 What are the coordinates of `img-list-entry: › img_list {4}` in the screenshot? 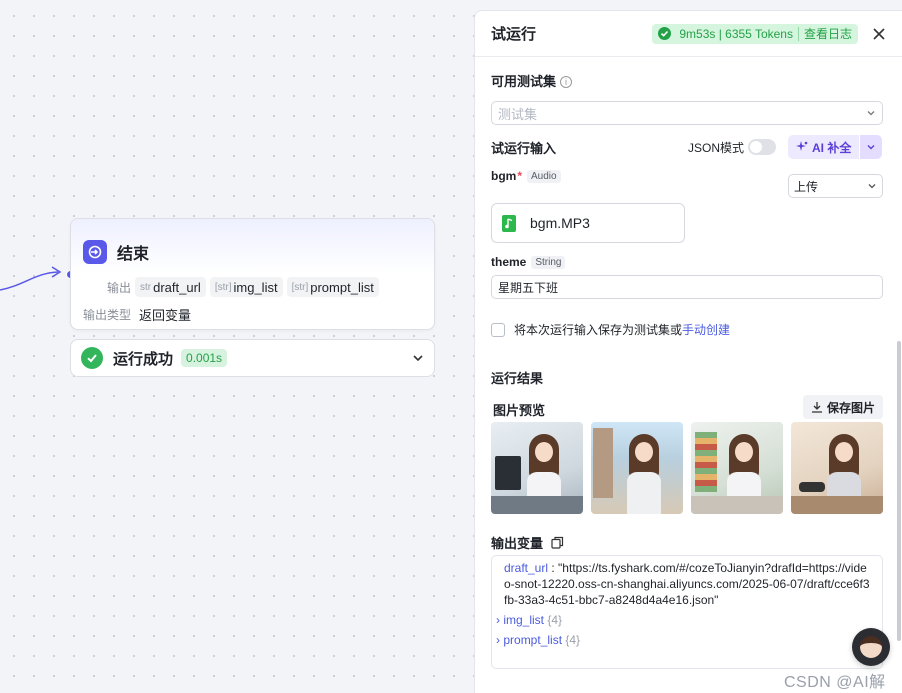 It's located at (683, 620).